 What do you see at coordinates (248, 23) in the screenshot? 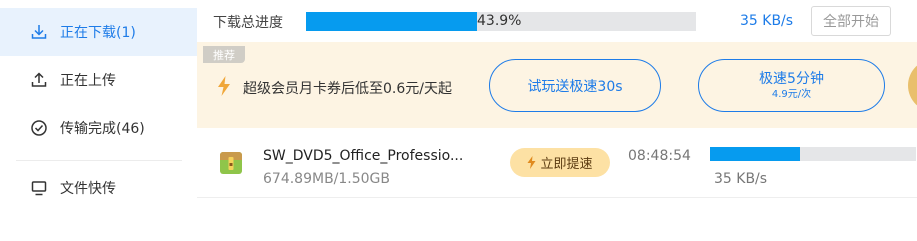
I see `overall-progress-label: 下载总进度` at bounding box center [248, 23].